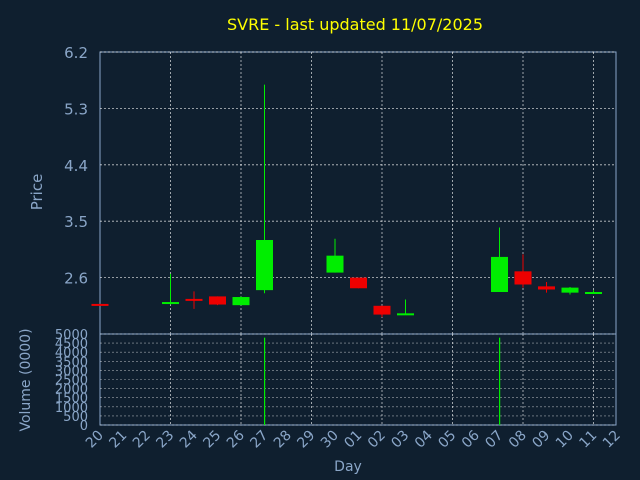 This screenshot has width=640, height=480. What do you see at coordinates (76, 222) in the screenshot?
I see `price-tick-label: 3.5` at bounding box center [76, 222].